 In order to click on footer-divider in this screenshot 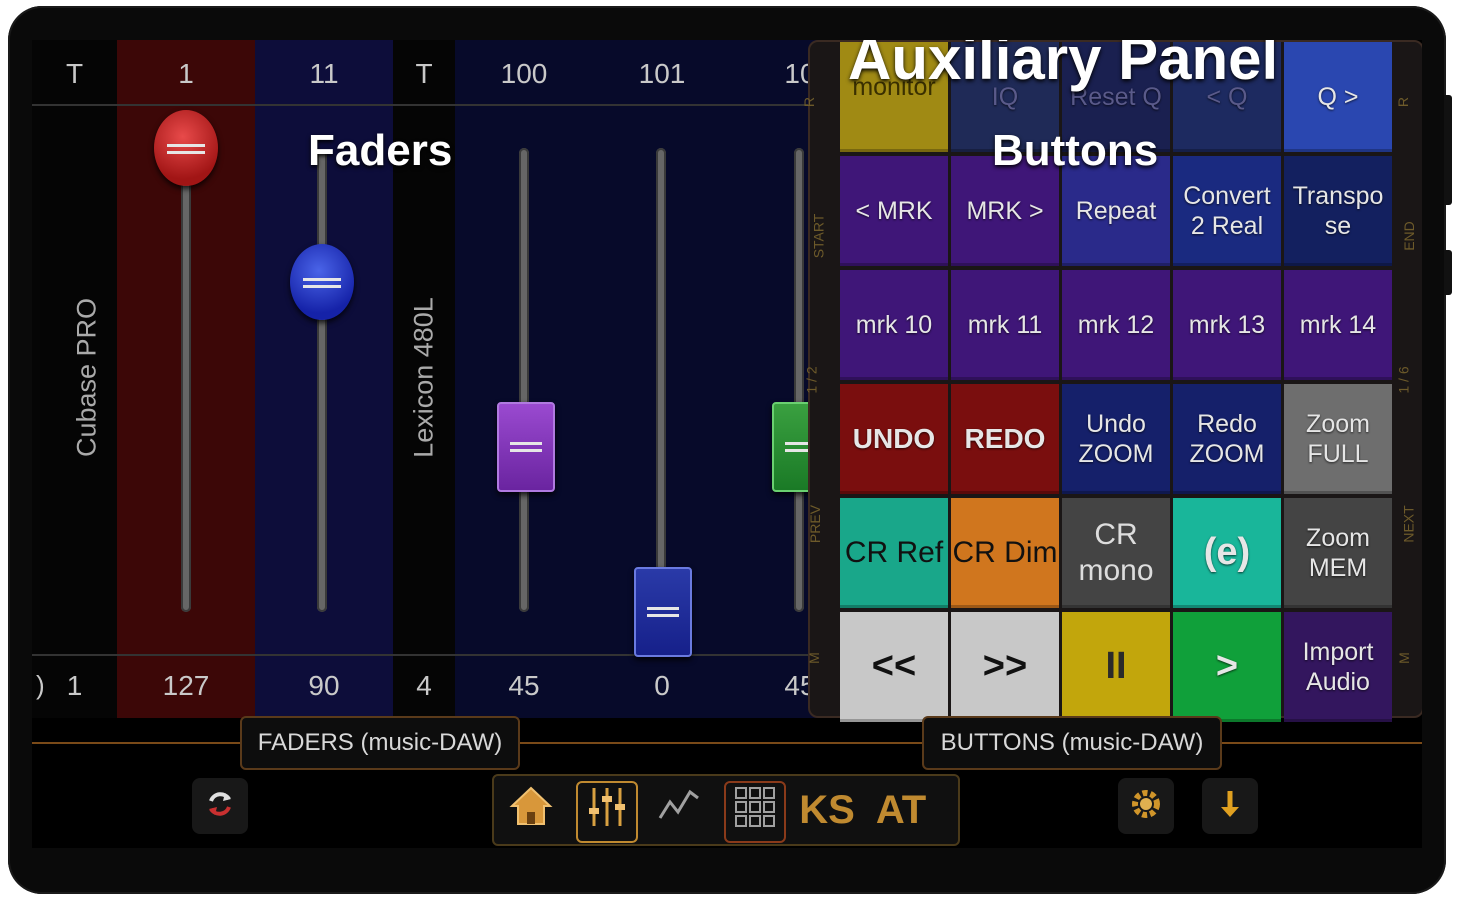, I will do `click(427, 655)`.